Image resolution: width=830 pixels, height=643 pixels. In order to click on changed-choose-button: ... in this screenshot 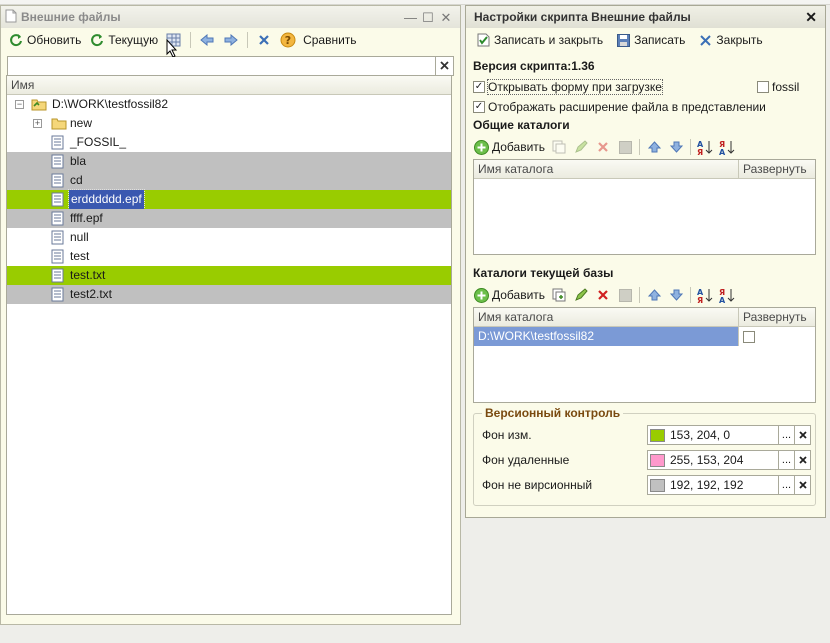, I will do `click(787, 435)`.